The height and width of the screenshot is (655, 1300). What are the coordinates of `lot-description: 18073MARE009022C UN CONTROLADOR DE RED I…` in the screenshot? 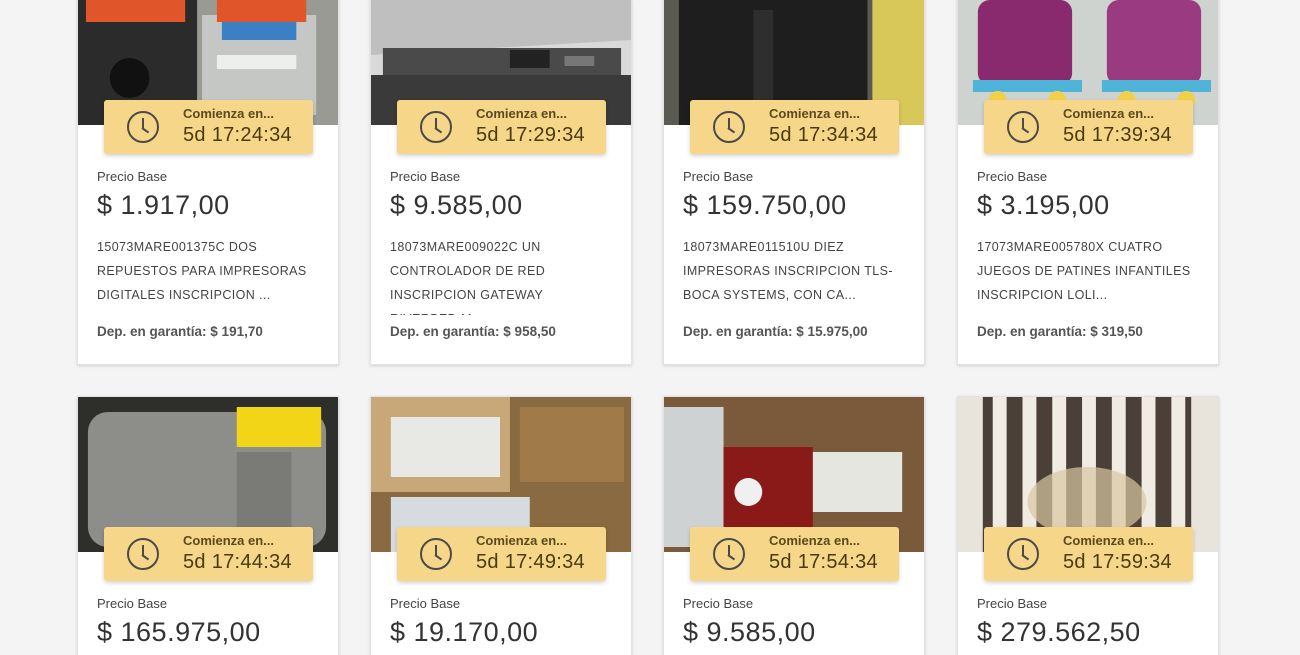 It's located at (501, 275).